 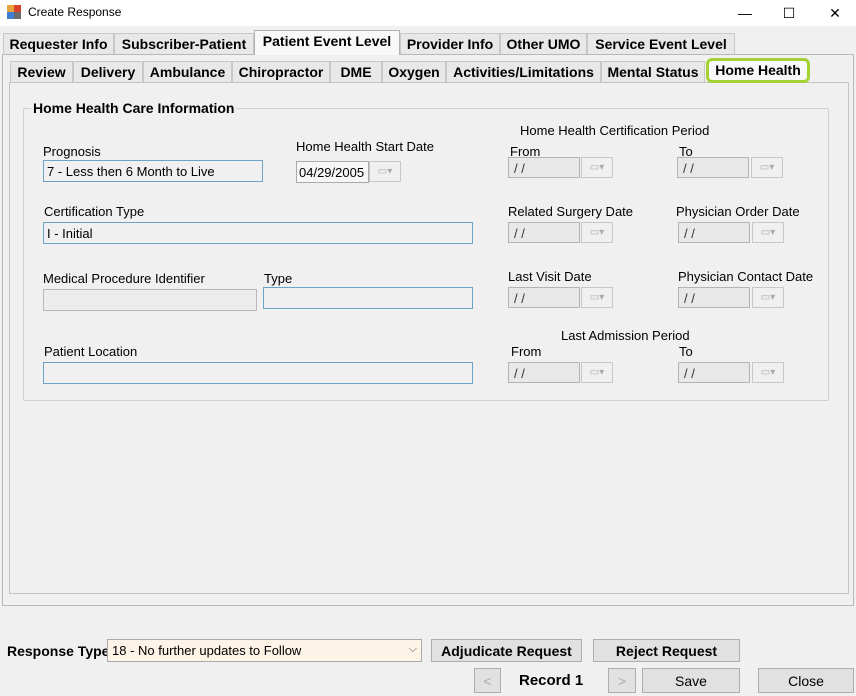 I want to click on tab-dme: DME, so click(x=356, y=71).